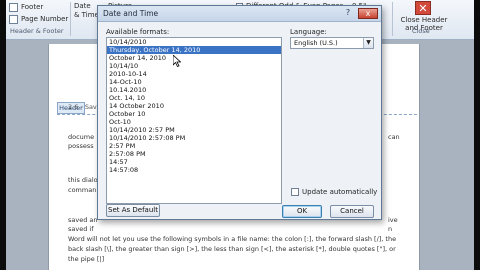 Image resolution: width=480 pixels, height=270 pixels. What do you see at coordinates (86, 259) in the screenshot?
I see `doc-line: the pipe [|]` at bounding box center [86, 259].